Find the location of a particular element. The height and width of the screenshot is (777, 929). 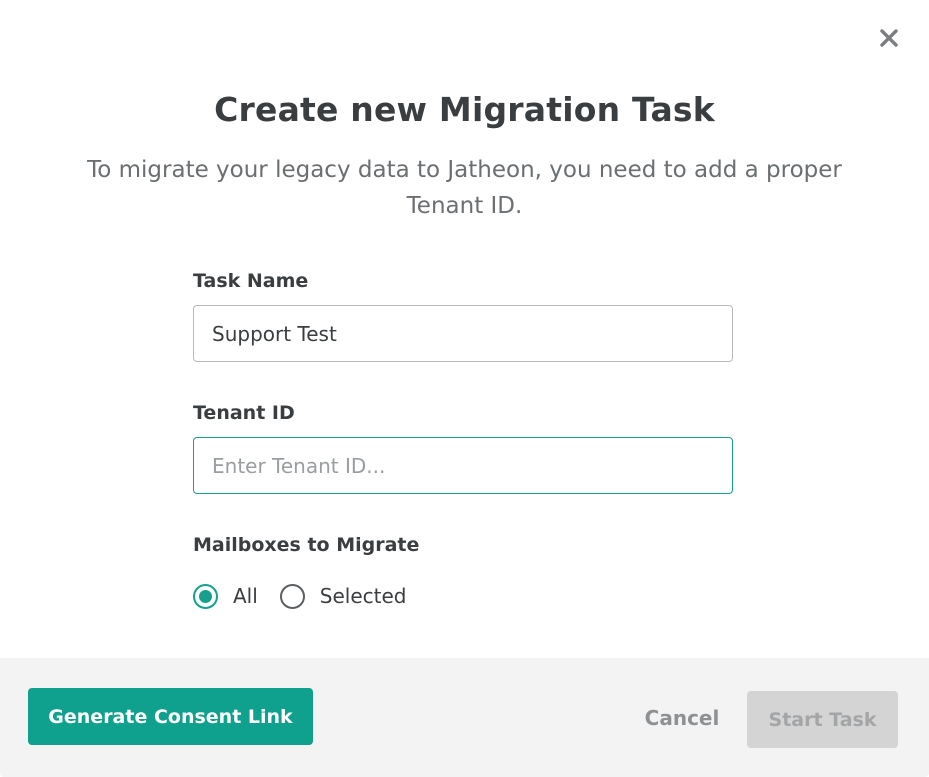

radio-all-label: All is located at coordinates (245, 596).